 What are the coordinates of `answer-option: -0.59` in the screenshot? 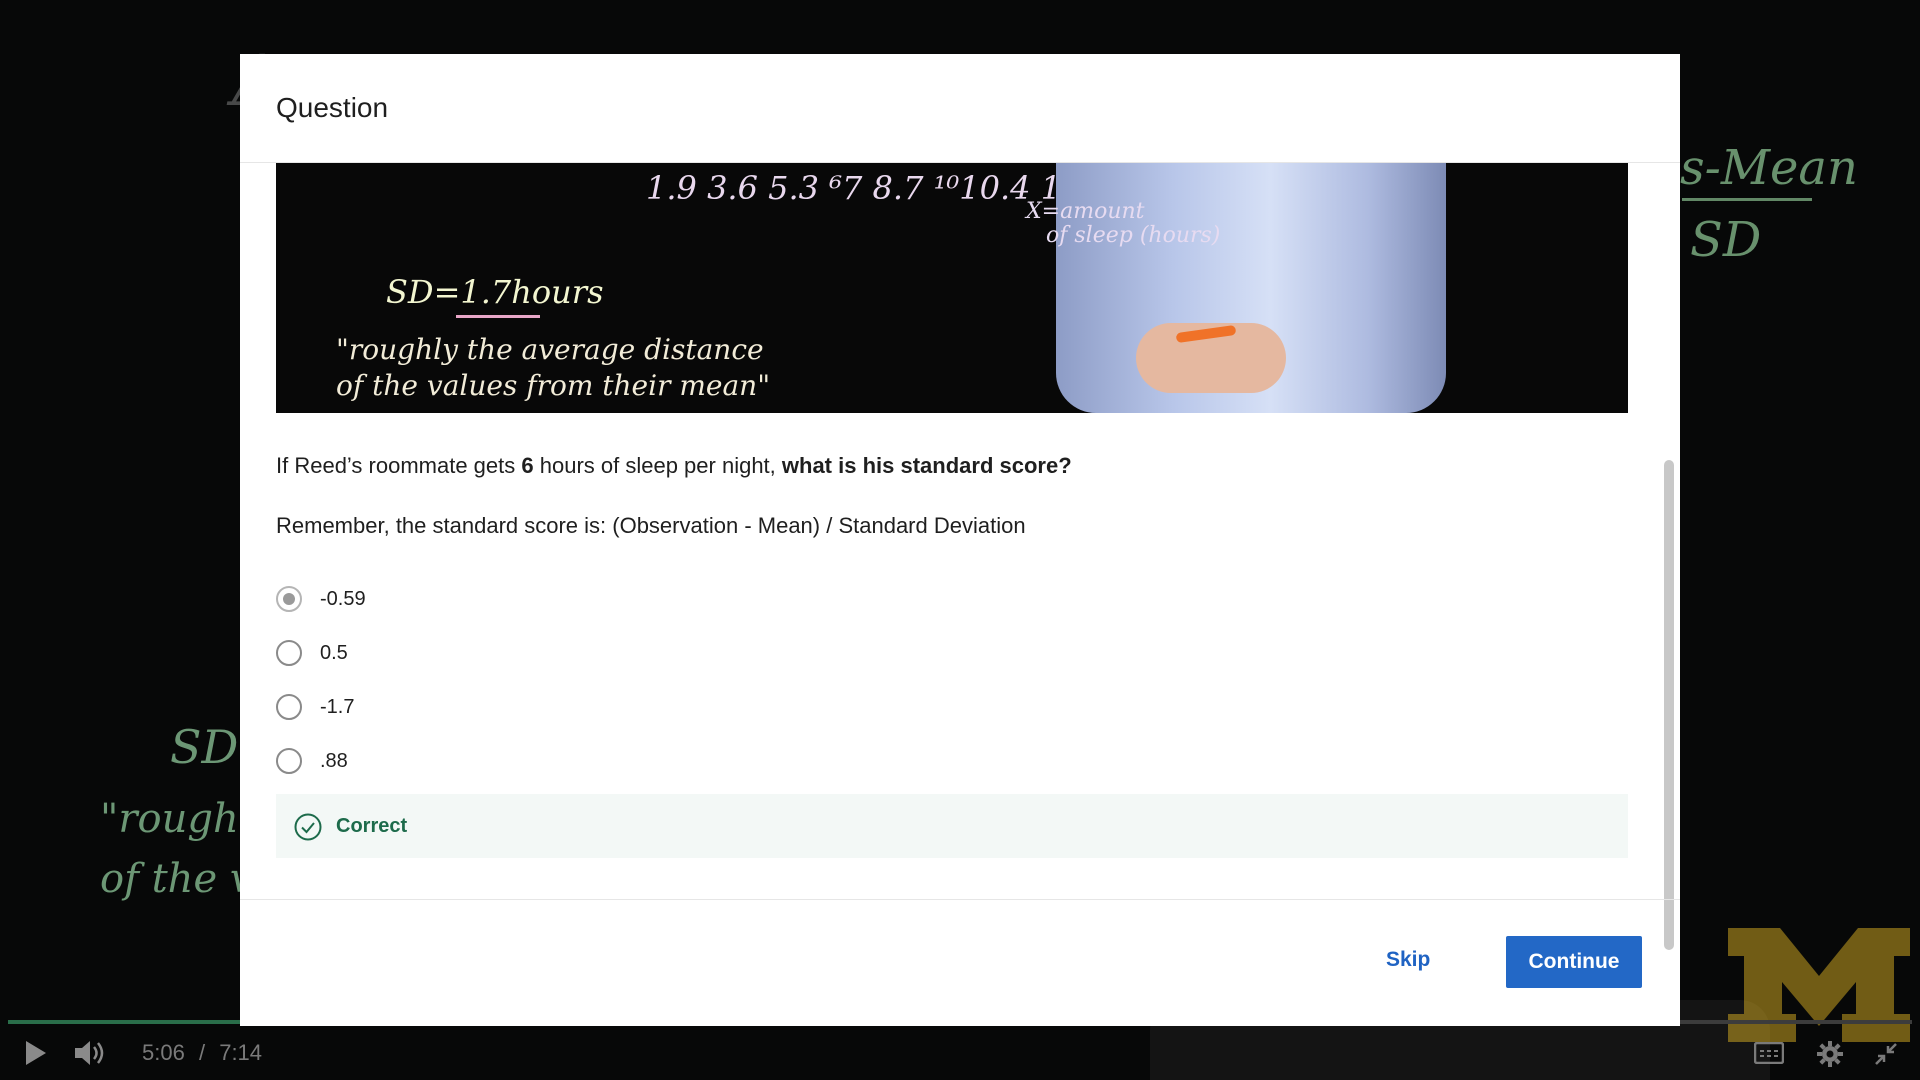 It's located at (321, 599).